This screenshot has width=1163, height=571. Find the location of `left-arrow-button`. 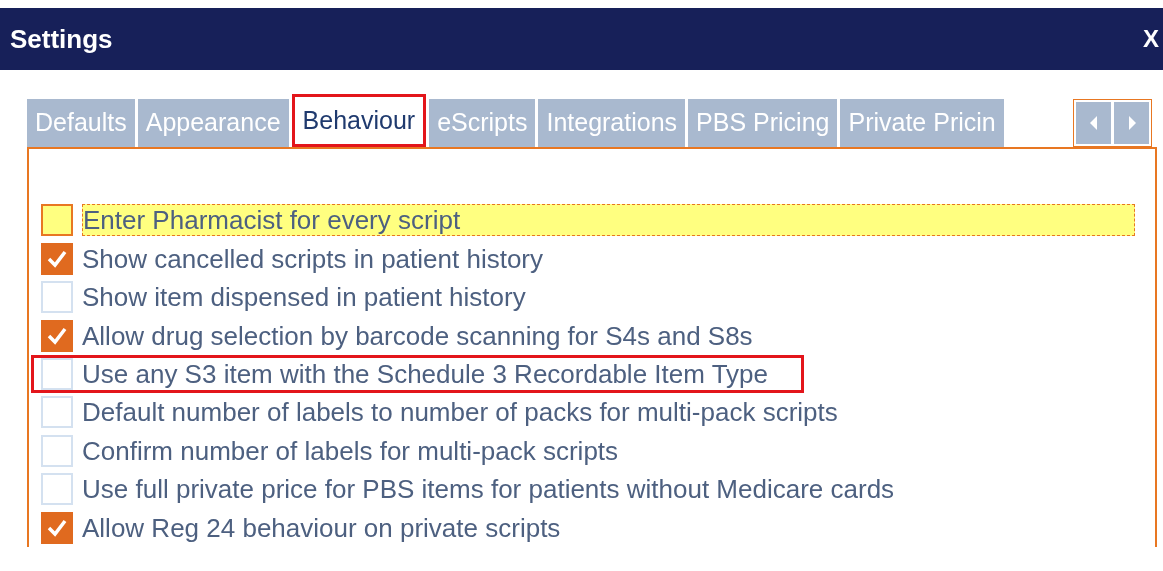

left-arrow-button is located at coordinates (1093, 123).